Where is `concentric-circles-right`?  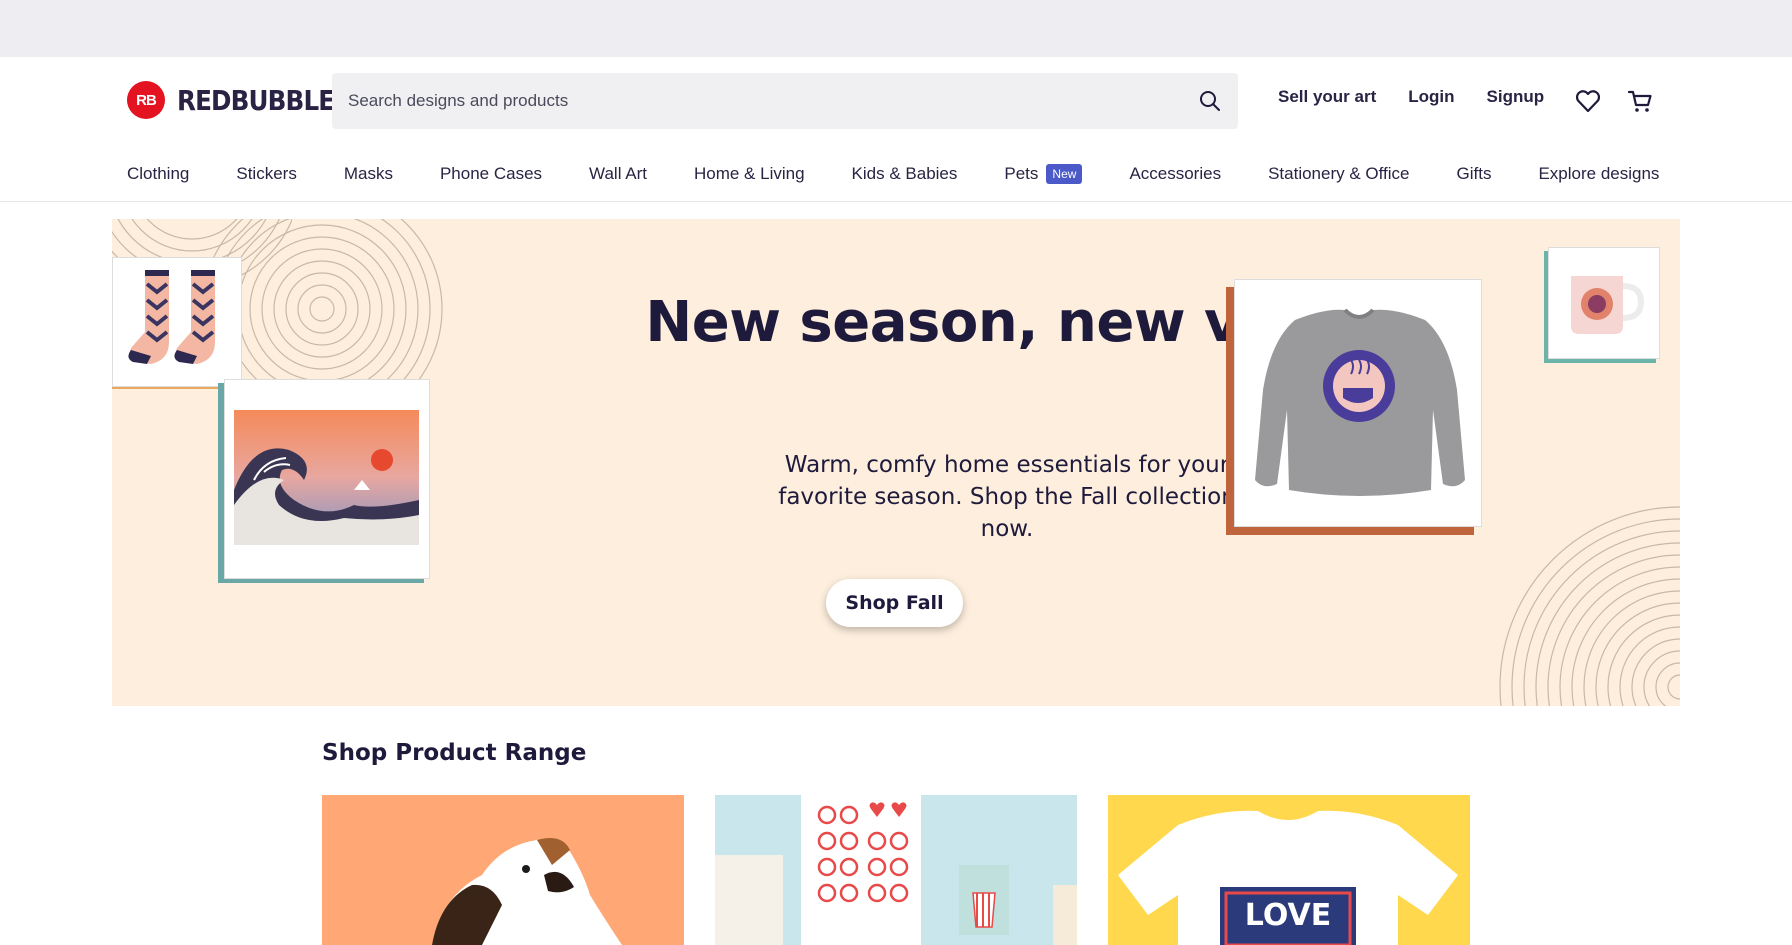
concentric-circles-right is located at coordinates (1589, 606).